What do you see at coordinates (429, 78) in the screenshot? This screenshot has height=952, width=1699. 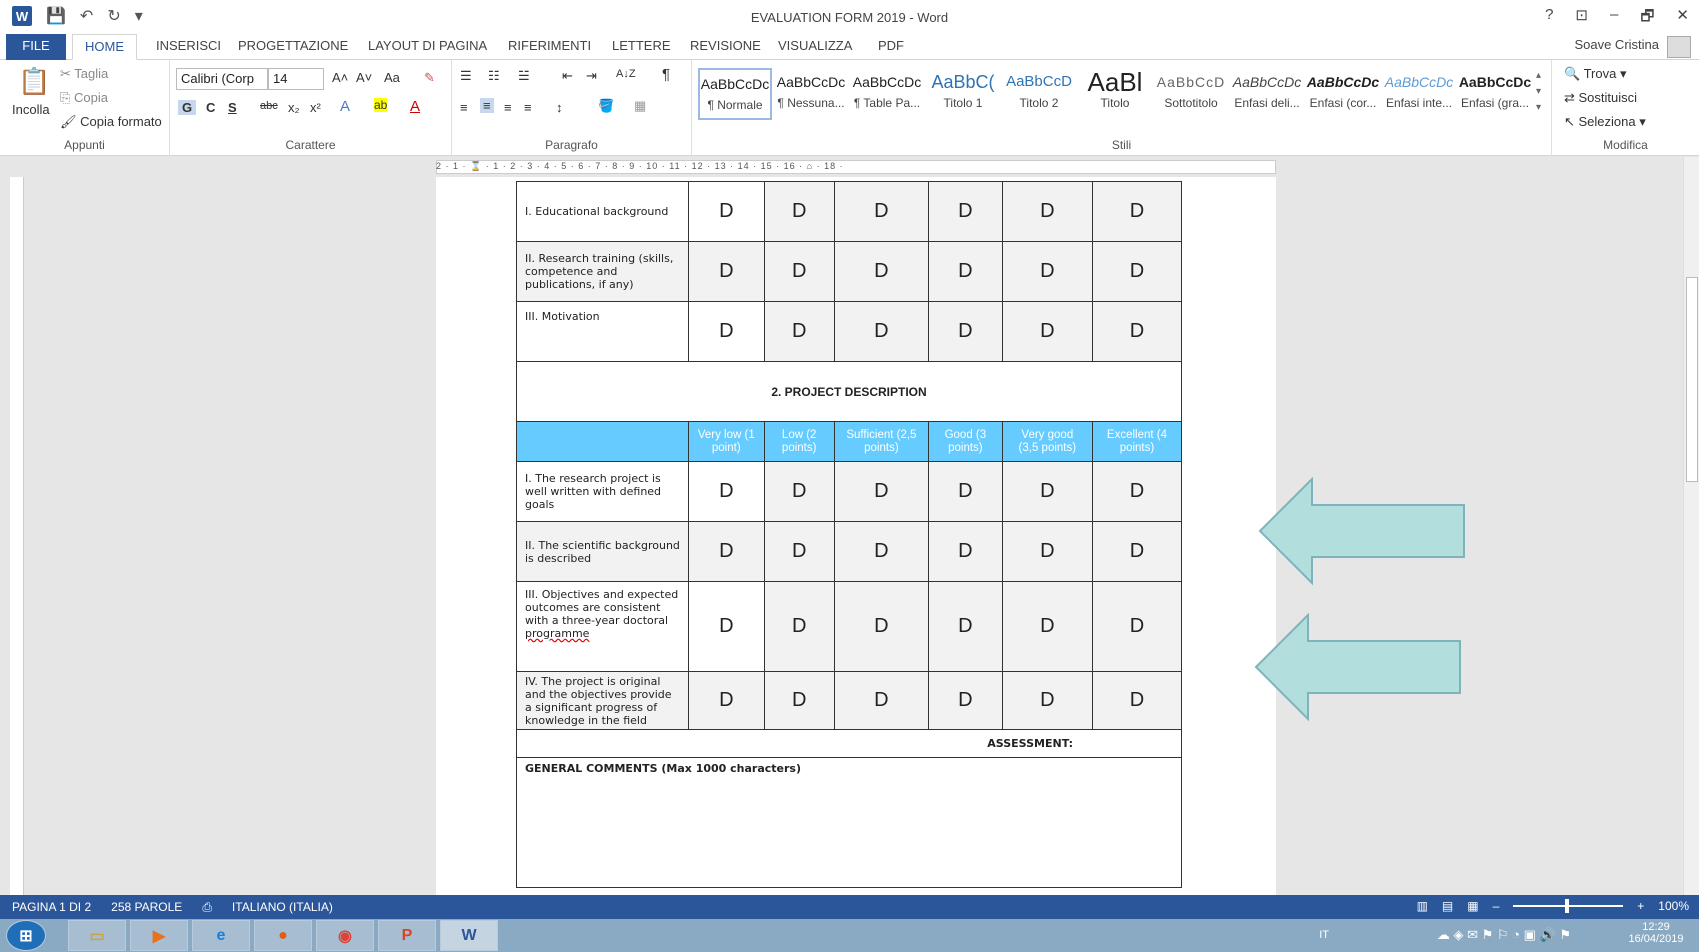 I see `clear-format-icon: ✎` at bounding box center [429, 78].